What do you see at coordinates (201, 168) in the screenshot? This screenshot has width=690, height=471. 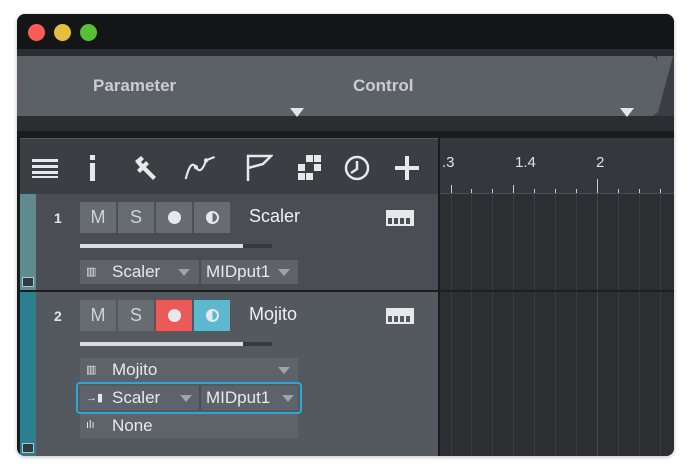 I see `automation-curve-icon` at bounding box center [201, 168].